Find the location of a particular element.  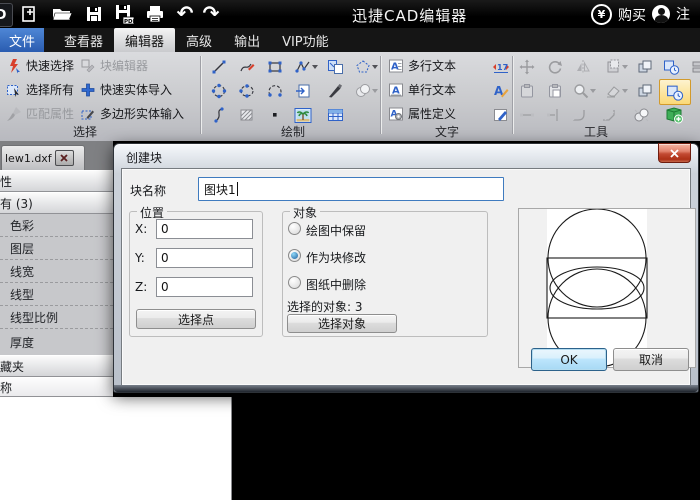

document-tab-close-button is located at coordinates (64, 158).